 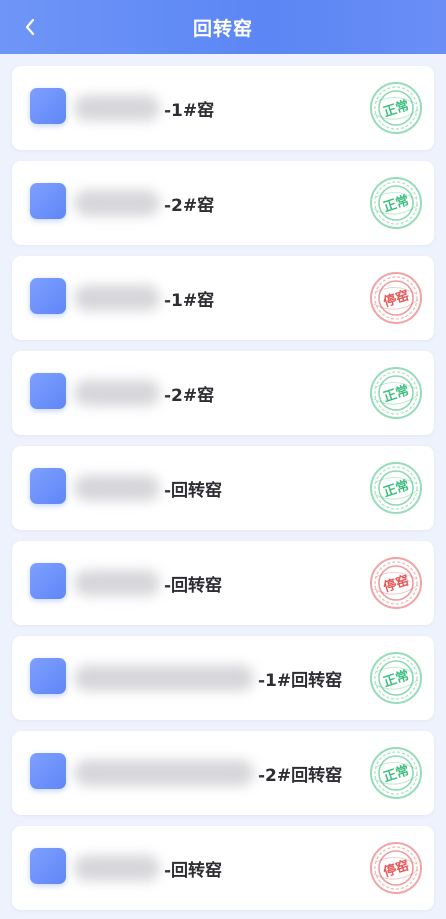 I want to click on page-title: 回转窑, so click(x=222, y=28).